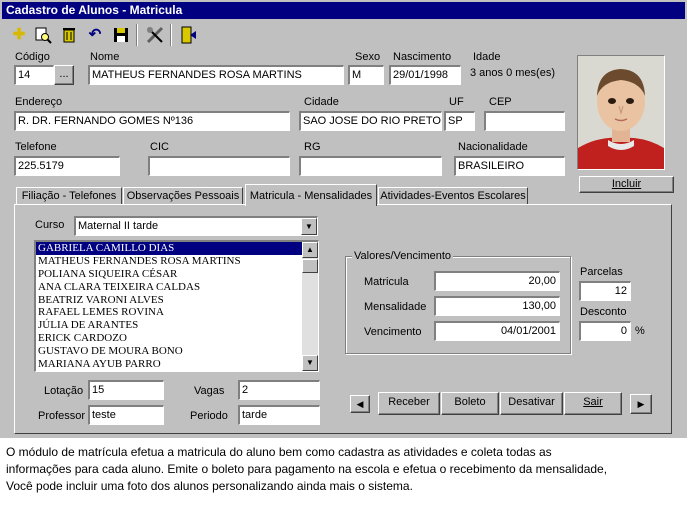 This screenshot has width=687, height=506. Describe the element at coordinates (177, 351) in the screenshot. I see `list-item: GUSTAVO DE MOURA BONO` at that location.